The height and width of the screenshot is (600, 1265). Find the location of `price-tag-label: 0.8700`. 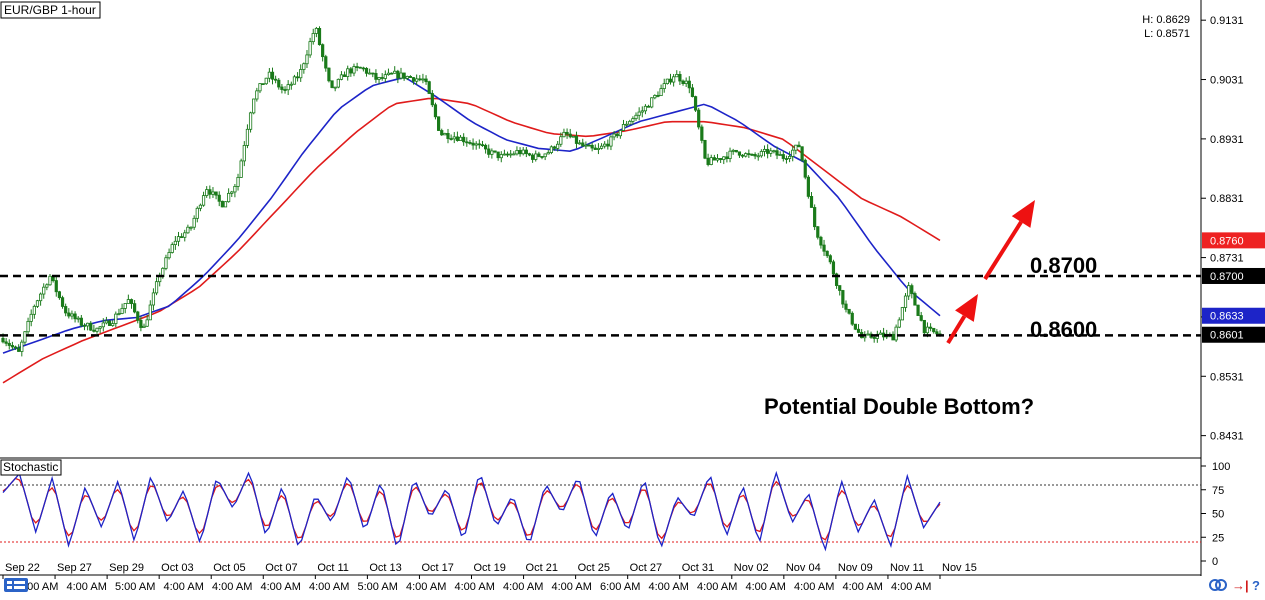

price-tag-label: 0.8700 is located at coordinates (1227, 277).